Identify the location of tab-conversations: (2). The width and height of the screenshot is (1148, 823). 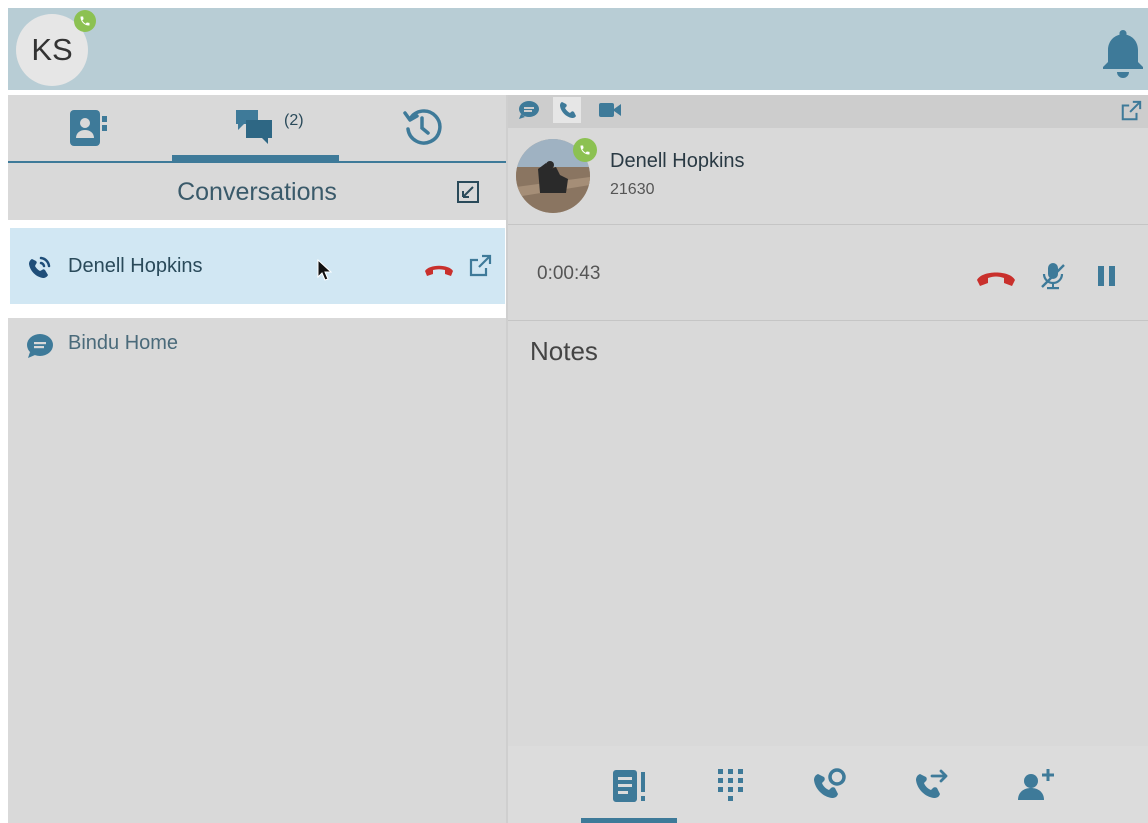
(269, 126).